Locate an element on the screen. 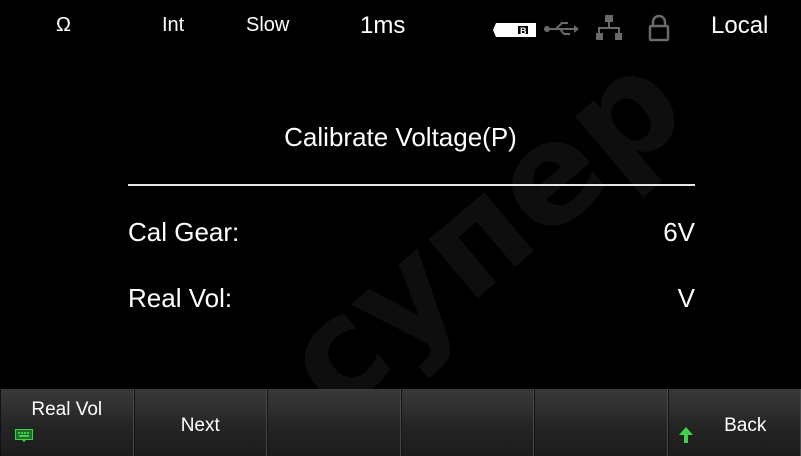 This screenshot has width=801, height=456. softkey-back: Back is located at coordinates (734, 422).